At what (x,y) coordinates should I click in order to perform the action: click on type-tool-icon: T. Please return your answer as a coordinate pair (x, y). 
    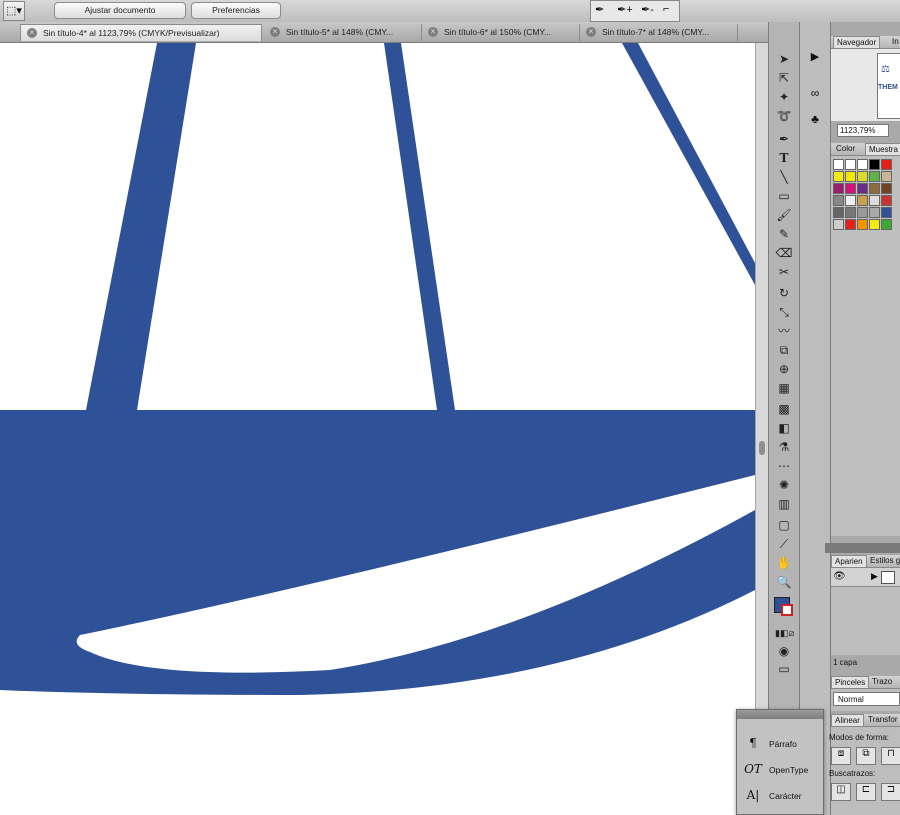
    Looking at the image, I should click on (784, 158).